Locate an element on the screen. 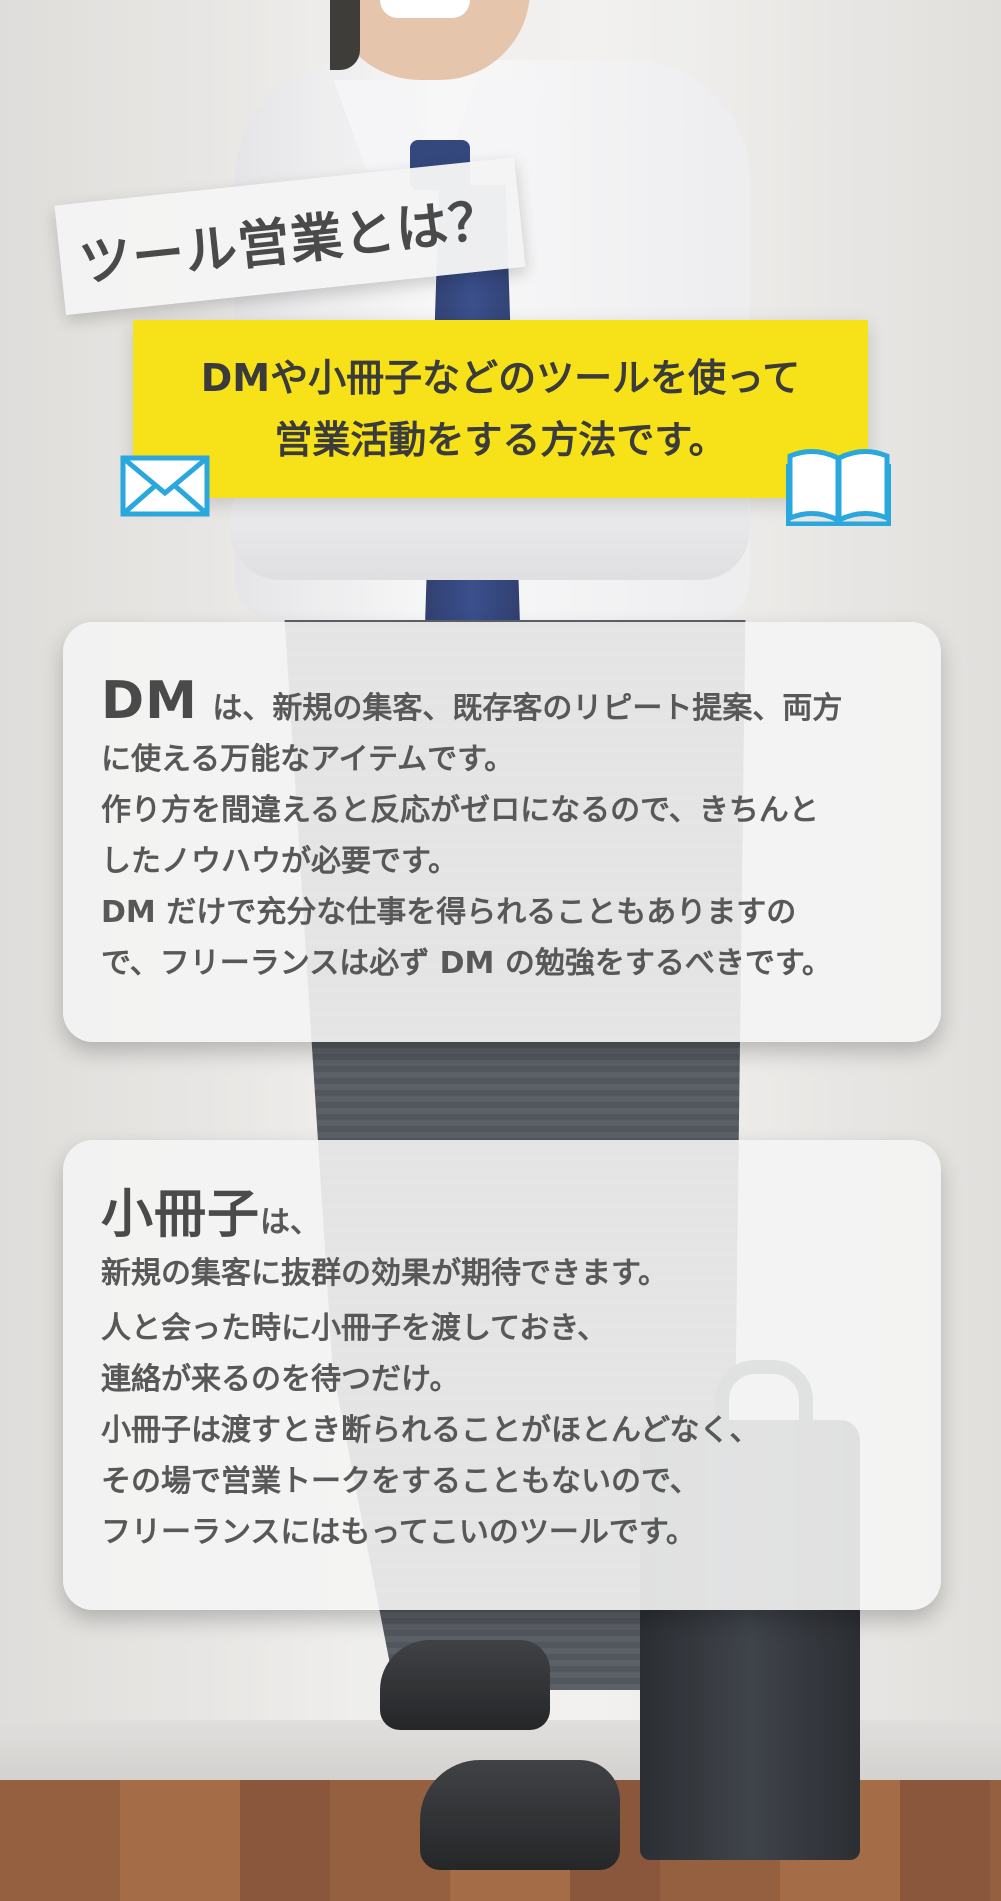 The width and height of the screenshot is (1001, 1901). booklet-lead-suffix: は、 is located at coordinates (290, 1222).